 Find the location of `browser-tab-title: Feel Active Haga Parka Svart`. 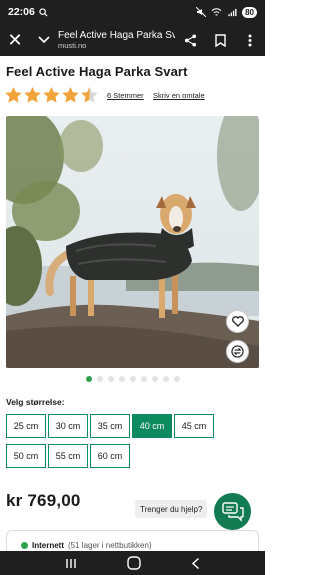

browser-tab-title: Feel Active Haga Parka Svart is located at coordinates (116, 35).